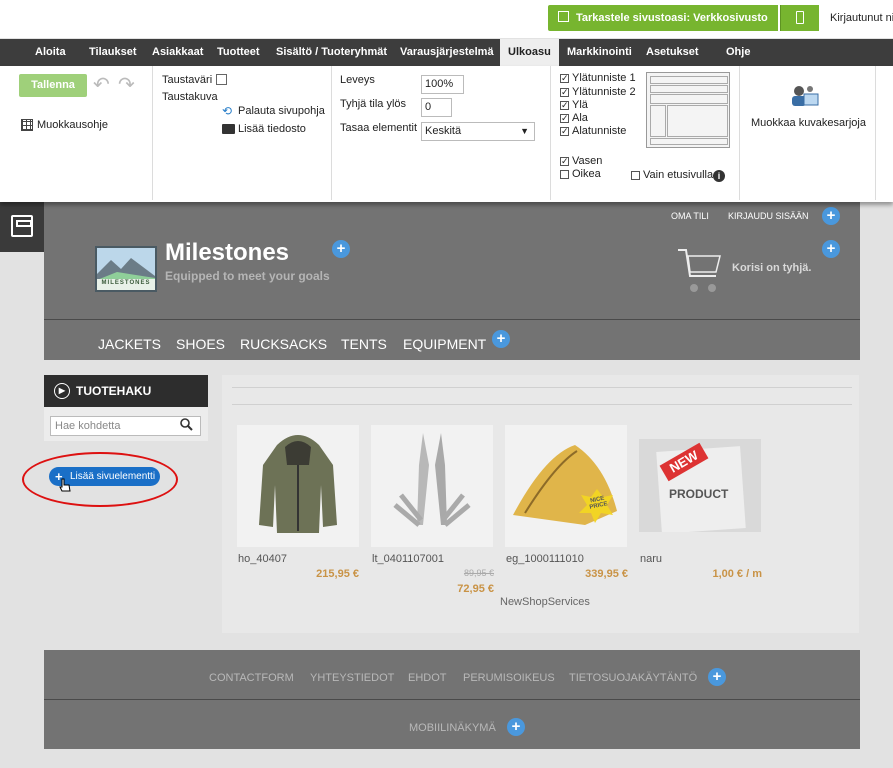  Describe the element at coordinates (283, 344) in the screenshot. I see `nav-rucksacks: RUCKSACKS` at that location.